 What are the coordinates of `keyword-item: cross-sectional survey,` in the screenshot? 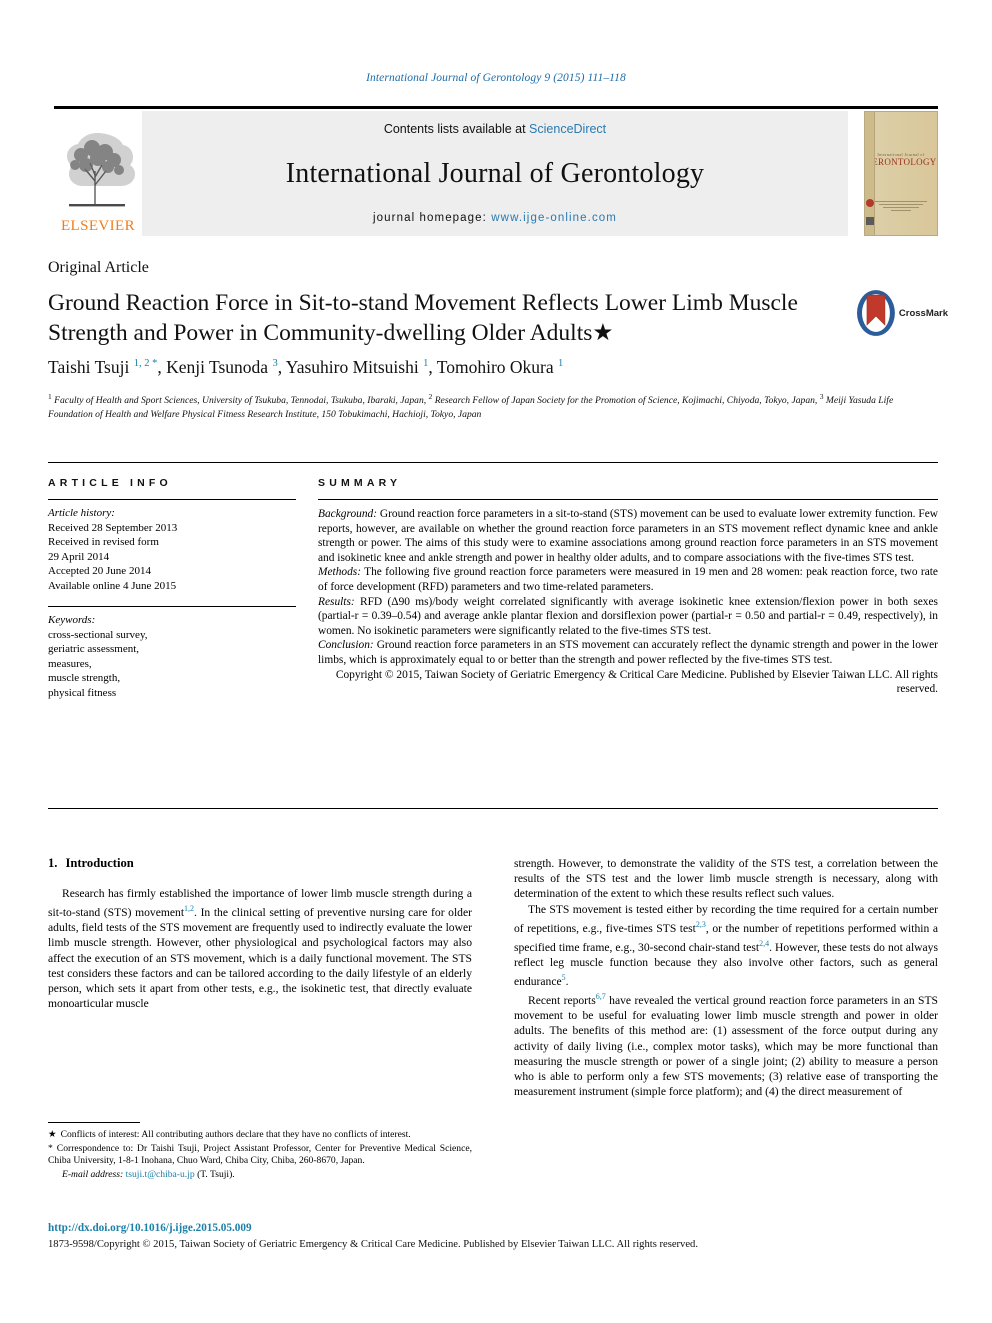 It's located at (98, 634).